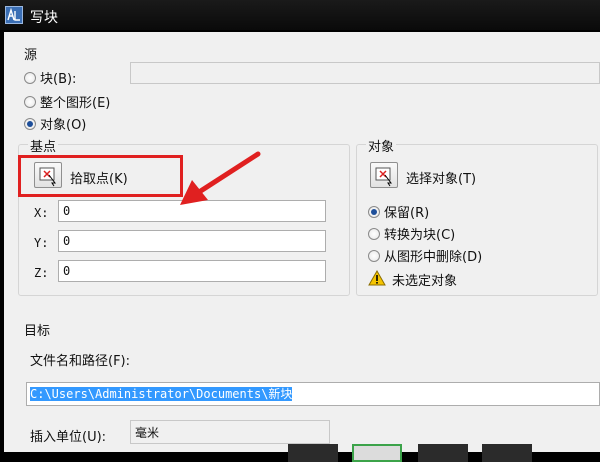  Describe the element at coordinates (30, 123) in the screenshot. I see `radio-objects-circle` at that location.